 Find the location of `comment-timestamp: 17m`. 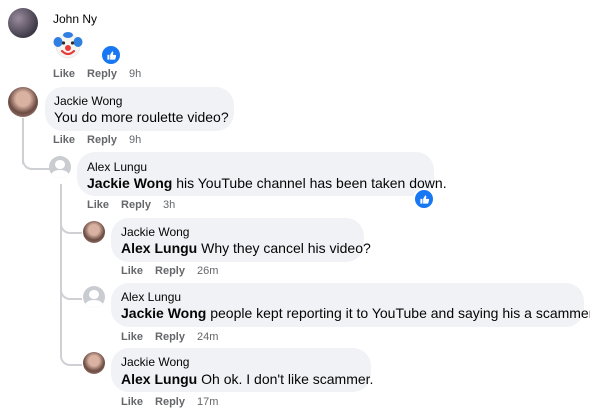

comment-timestamp: 17m is located at coordinates (207, 402).